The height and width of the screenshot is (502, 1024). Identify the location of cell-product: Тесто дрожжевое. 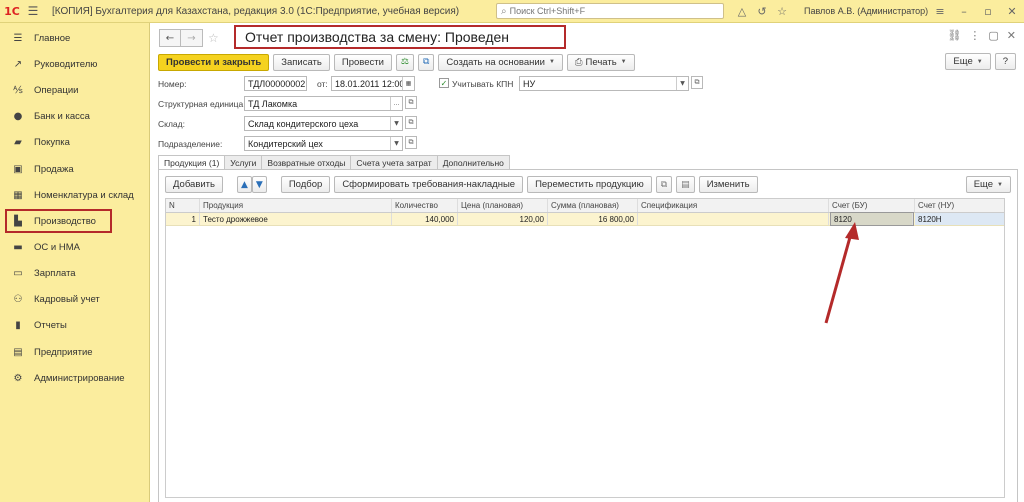
(296, 219).